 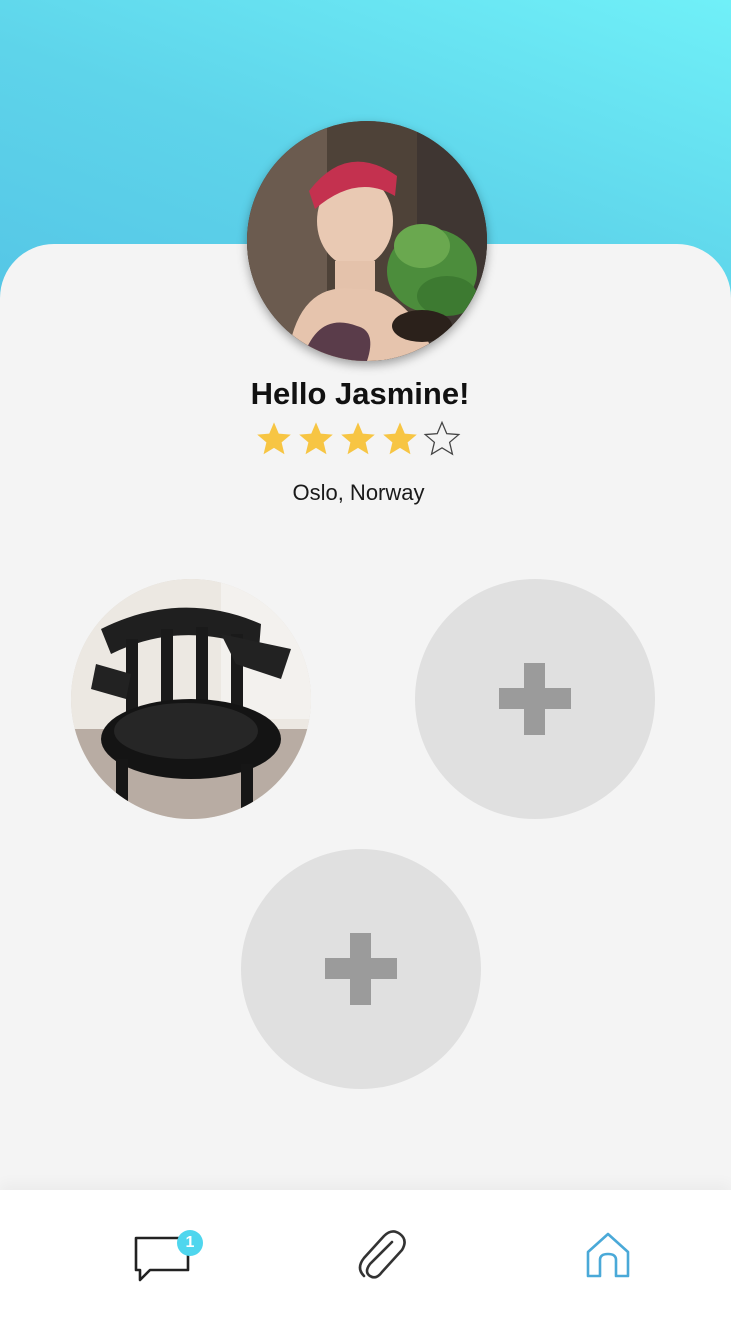 I want to click on paperclip-icon, so click(x=382, y=1254).